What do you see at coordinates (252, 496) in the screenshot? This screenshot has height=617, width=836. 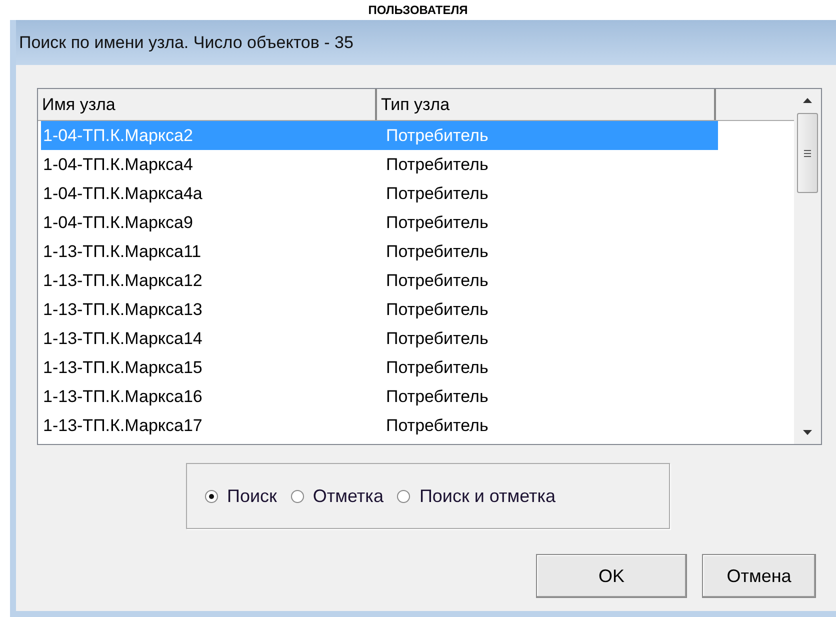 I see `radio-label: Поиск` at bounding box center [252, 496].